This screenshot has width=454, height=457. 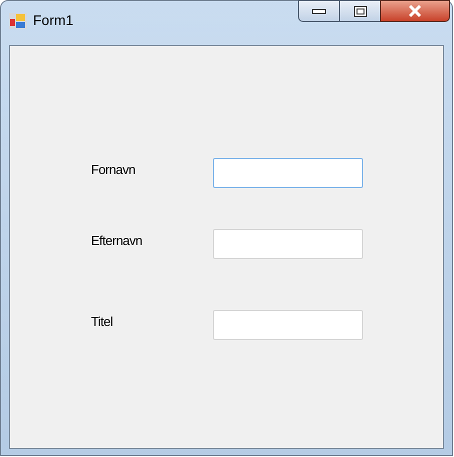 I want to click on field-label: Fornavn, so click(x=113, y=170).